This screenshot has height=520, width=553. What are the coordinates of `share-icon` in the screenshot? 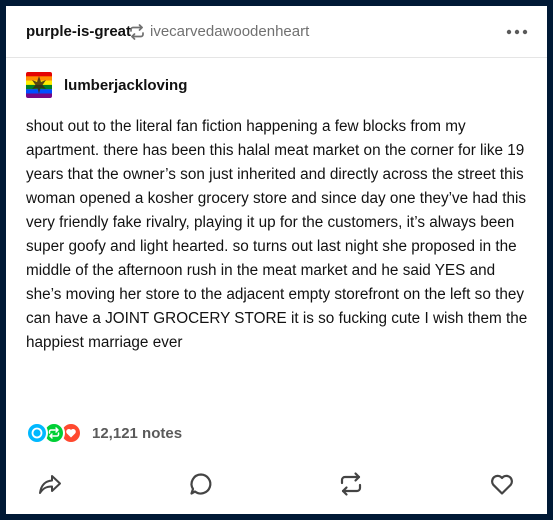 It's located at (50, 484).